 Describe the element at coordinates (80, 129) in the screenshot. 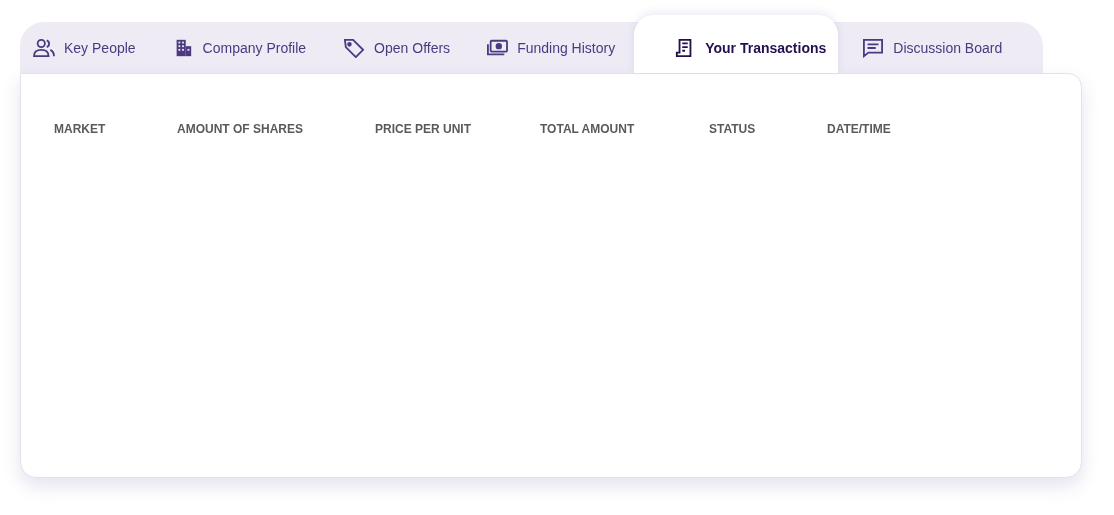

I see `column-header: MARKET` at that location.